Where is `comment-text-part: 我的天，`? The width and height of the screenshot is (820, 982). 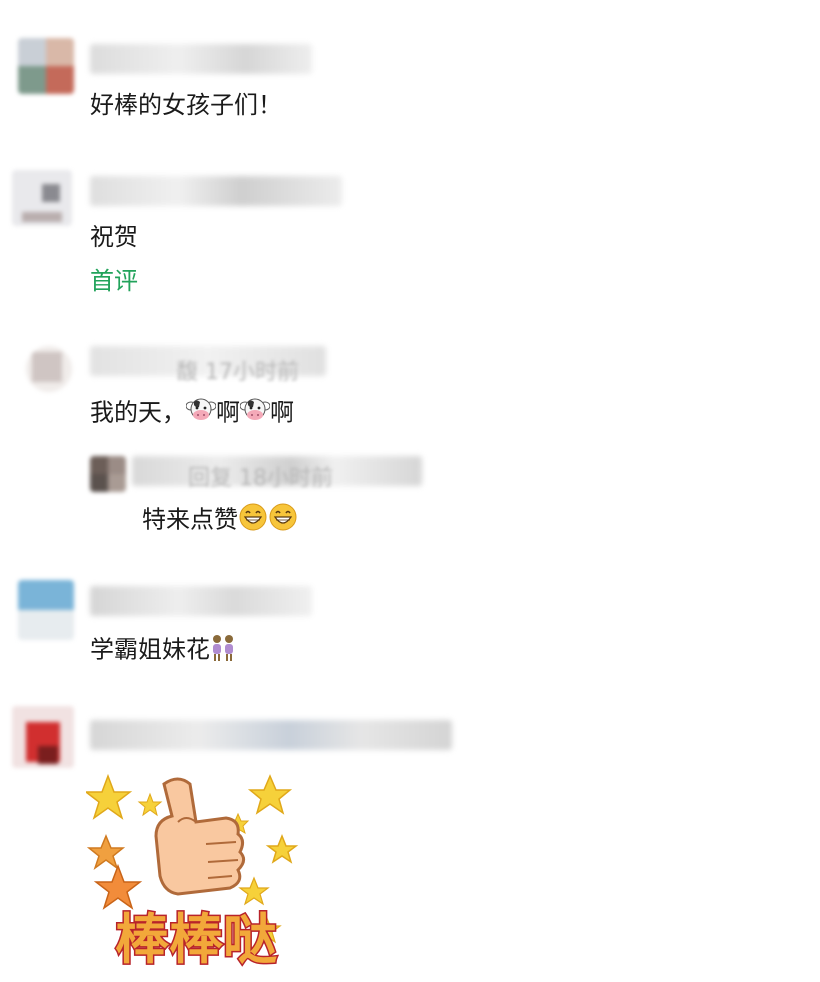 comment-text-part: 我的天， is located at coordinates (138, 412).